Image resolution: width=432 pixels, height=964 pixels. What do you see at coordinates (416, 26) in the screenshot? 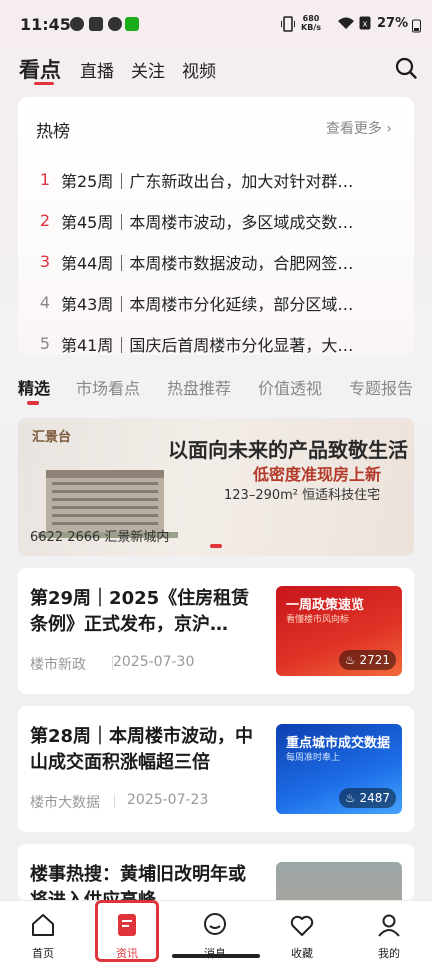
I see `battery-icon` at bounding box center [416, 26].